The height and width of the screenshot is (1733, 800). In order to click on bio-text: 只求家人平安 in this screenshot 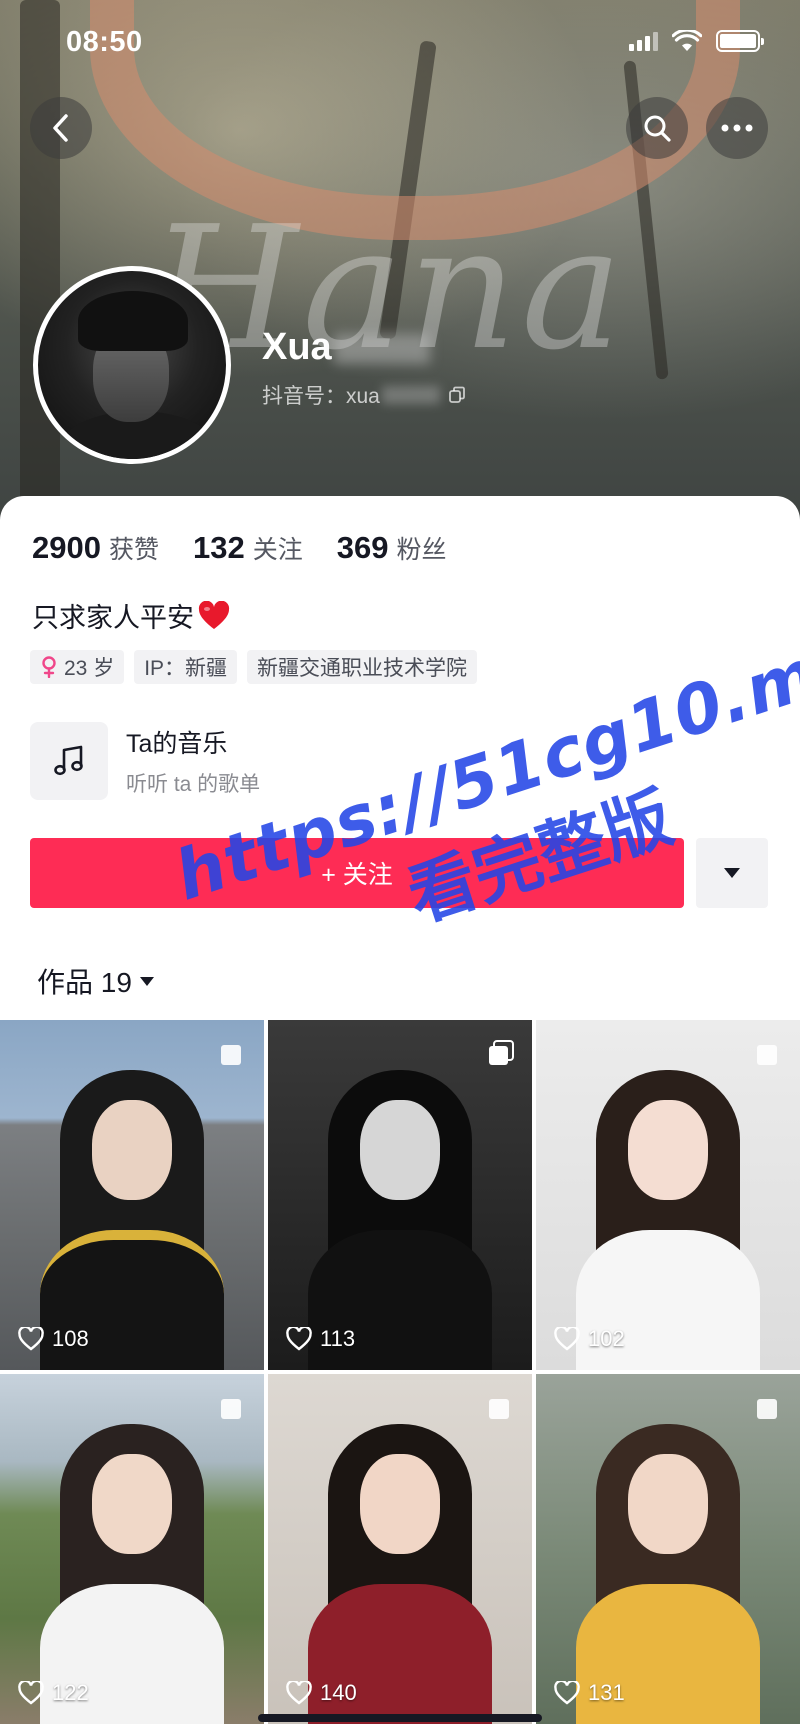, I will do `click(113, 618)`.